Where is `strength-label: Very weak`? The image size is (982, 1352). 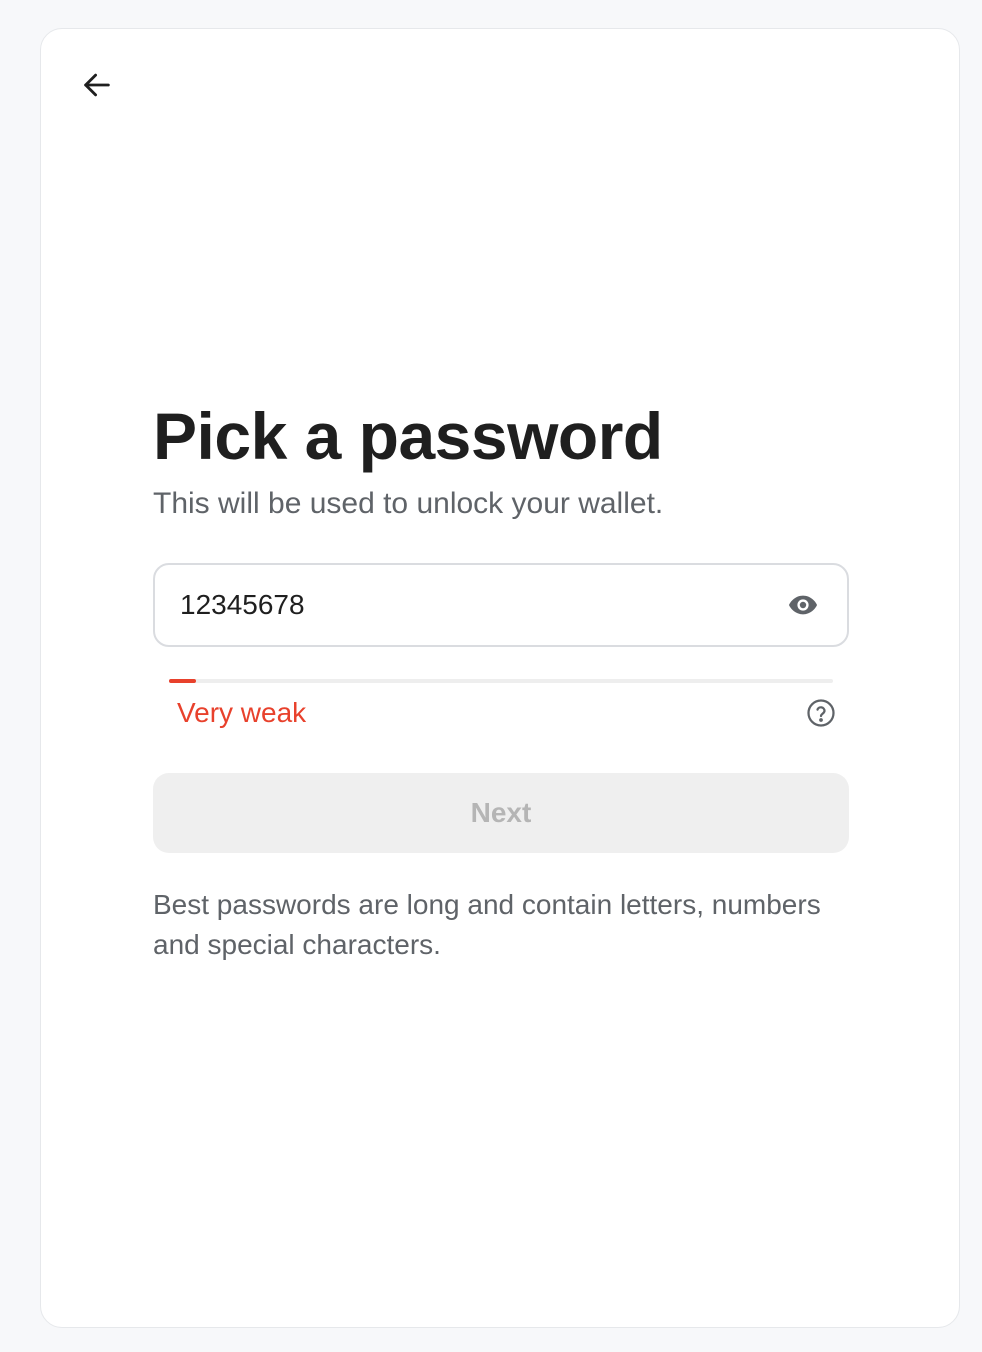 strength-label: Very weak is located at coordinates (242, 712).